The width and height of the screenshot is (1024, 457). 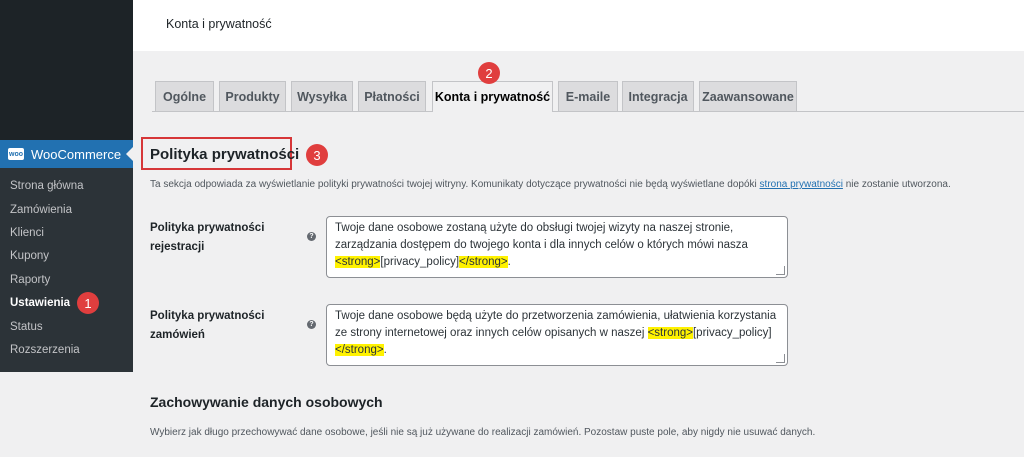 What do you see at coordinates (88, 303) in the screenshot?
I see `annotation-marker-1: 1` at bounding box center [88, 303].